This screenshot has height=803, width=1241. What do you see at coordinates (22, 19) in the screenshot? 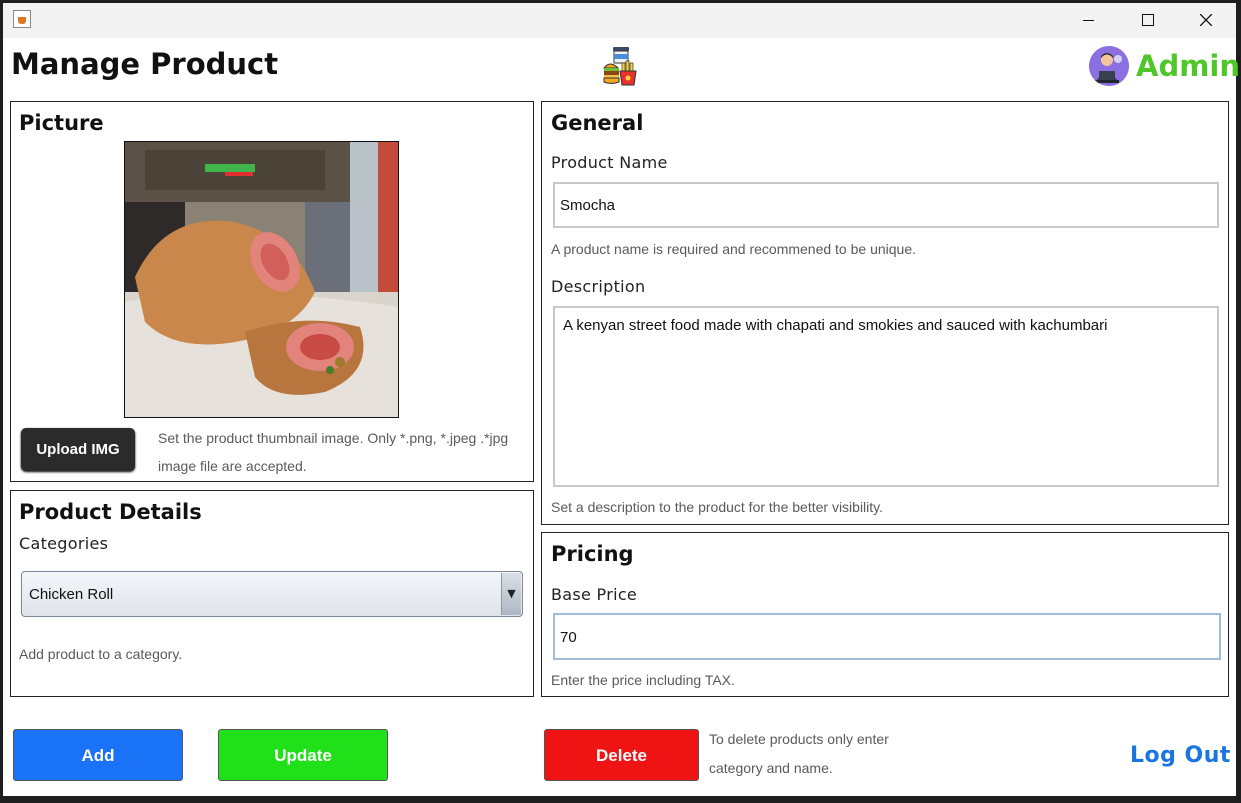
I see `java-app-icon` at bounding box center [22, 19].